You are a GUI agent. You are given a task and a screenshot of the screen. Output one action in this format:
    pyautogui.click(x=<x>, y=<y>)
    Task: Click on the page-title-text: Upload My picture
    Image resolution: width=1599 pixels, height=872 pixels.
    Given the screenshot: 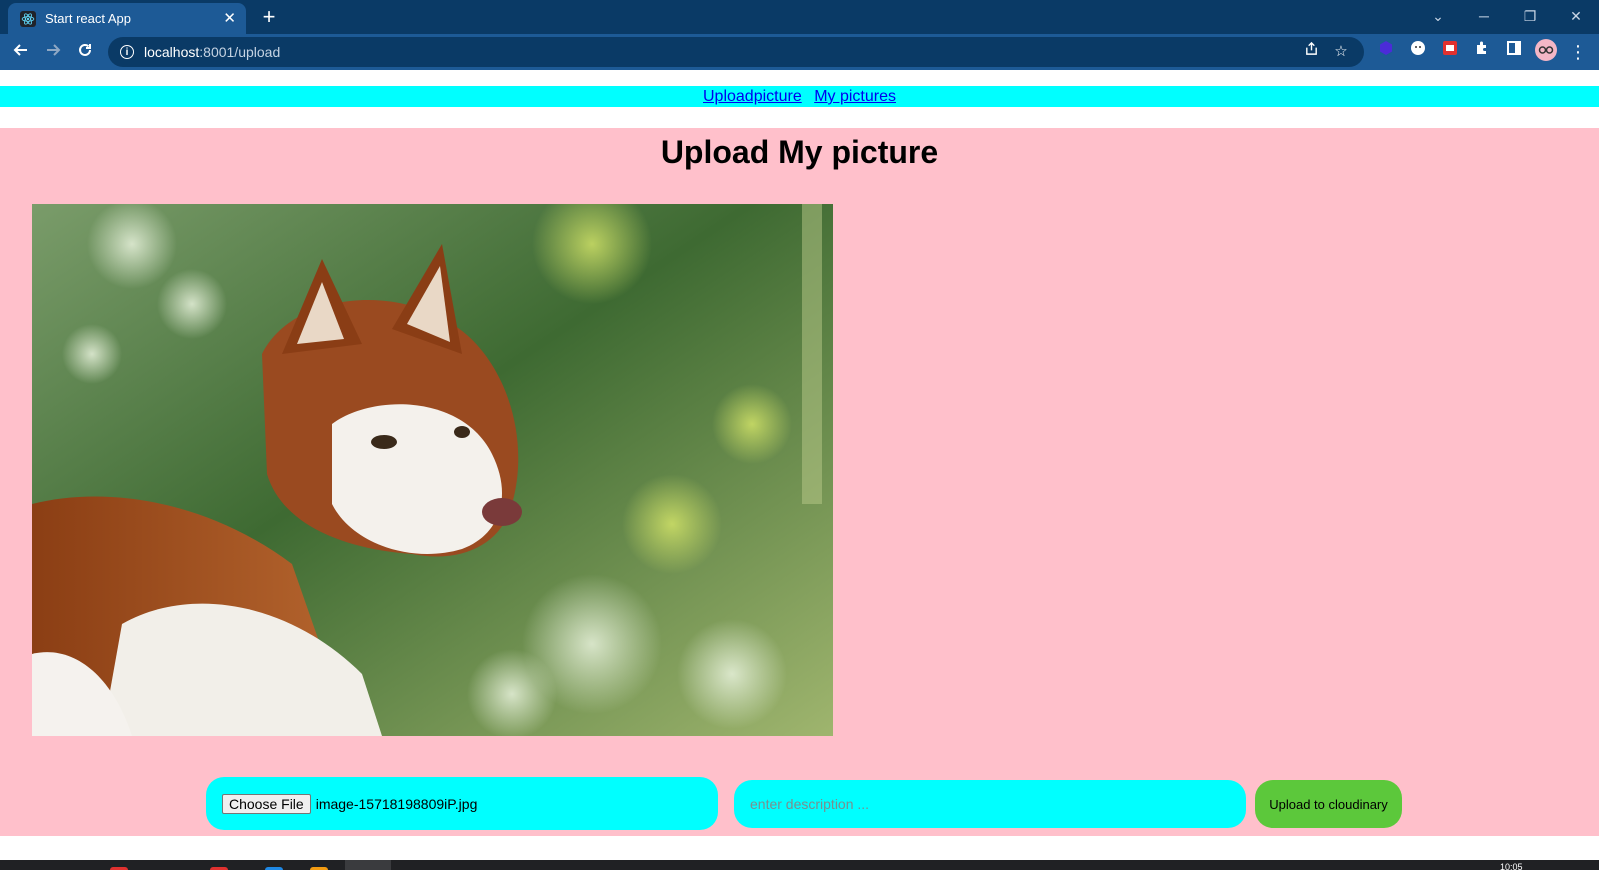 What is the action you would take?
    pyautogui.click(x=799, y=152)
    